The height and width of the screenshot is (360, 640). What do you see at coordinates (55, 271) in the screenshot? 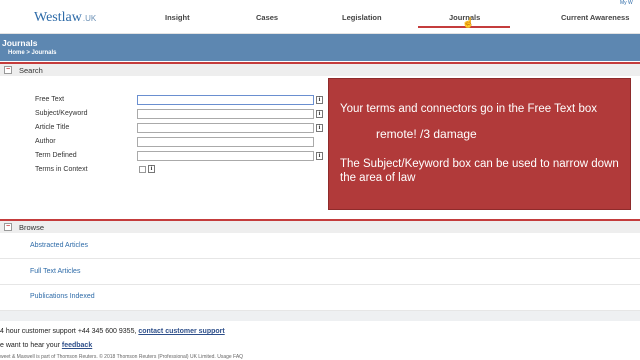
I see `full-text-articles-link: Full Text Articles` at bounding box center [55, 271].